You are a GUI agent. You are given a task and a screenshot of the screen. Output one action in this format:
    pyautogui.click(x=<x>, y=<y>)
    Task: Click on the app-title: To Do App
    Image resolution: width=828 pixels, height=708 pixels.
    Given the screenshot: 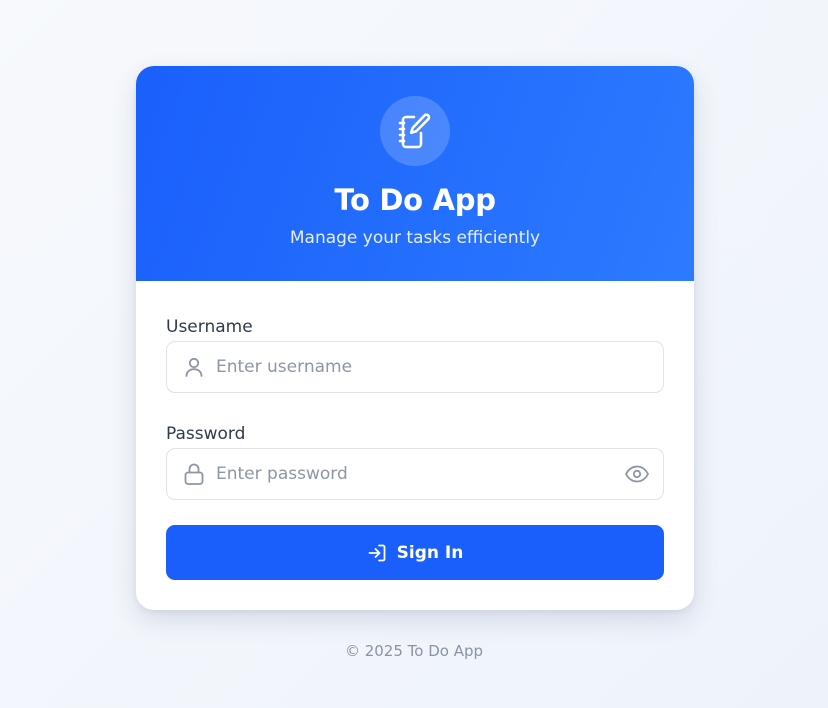 What is the action you would take?
    pyautogui.click(x=415, y=200)
    